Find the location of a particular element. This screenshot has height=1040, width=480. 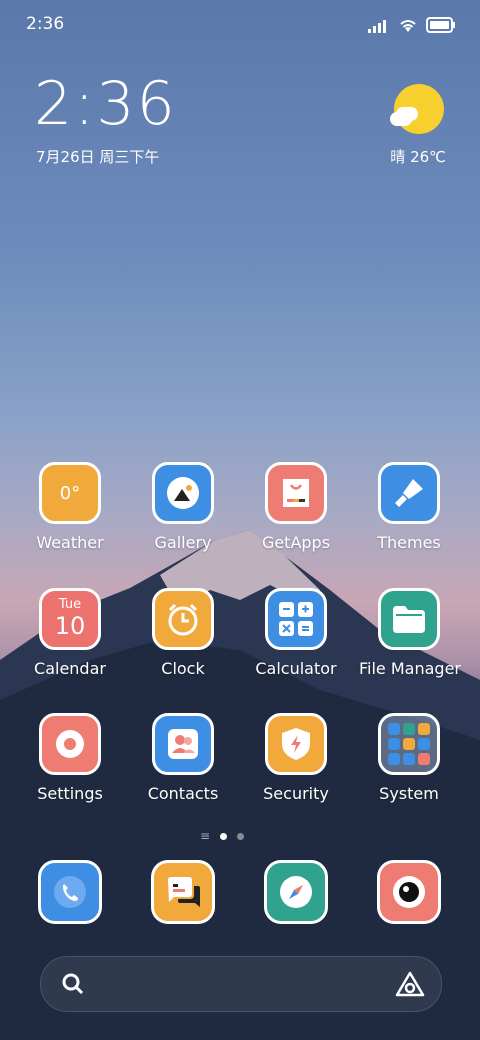

app-themes: Themes is located at coordinates (409, 512).